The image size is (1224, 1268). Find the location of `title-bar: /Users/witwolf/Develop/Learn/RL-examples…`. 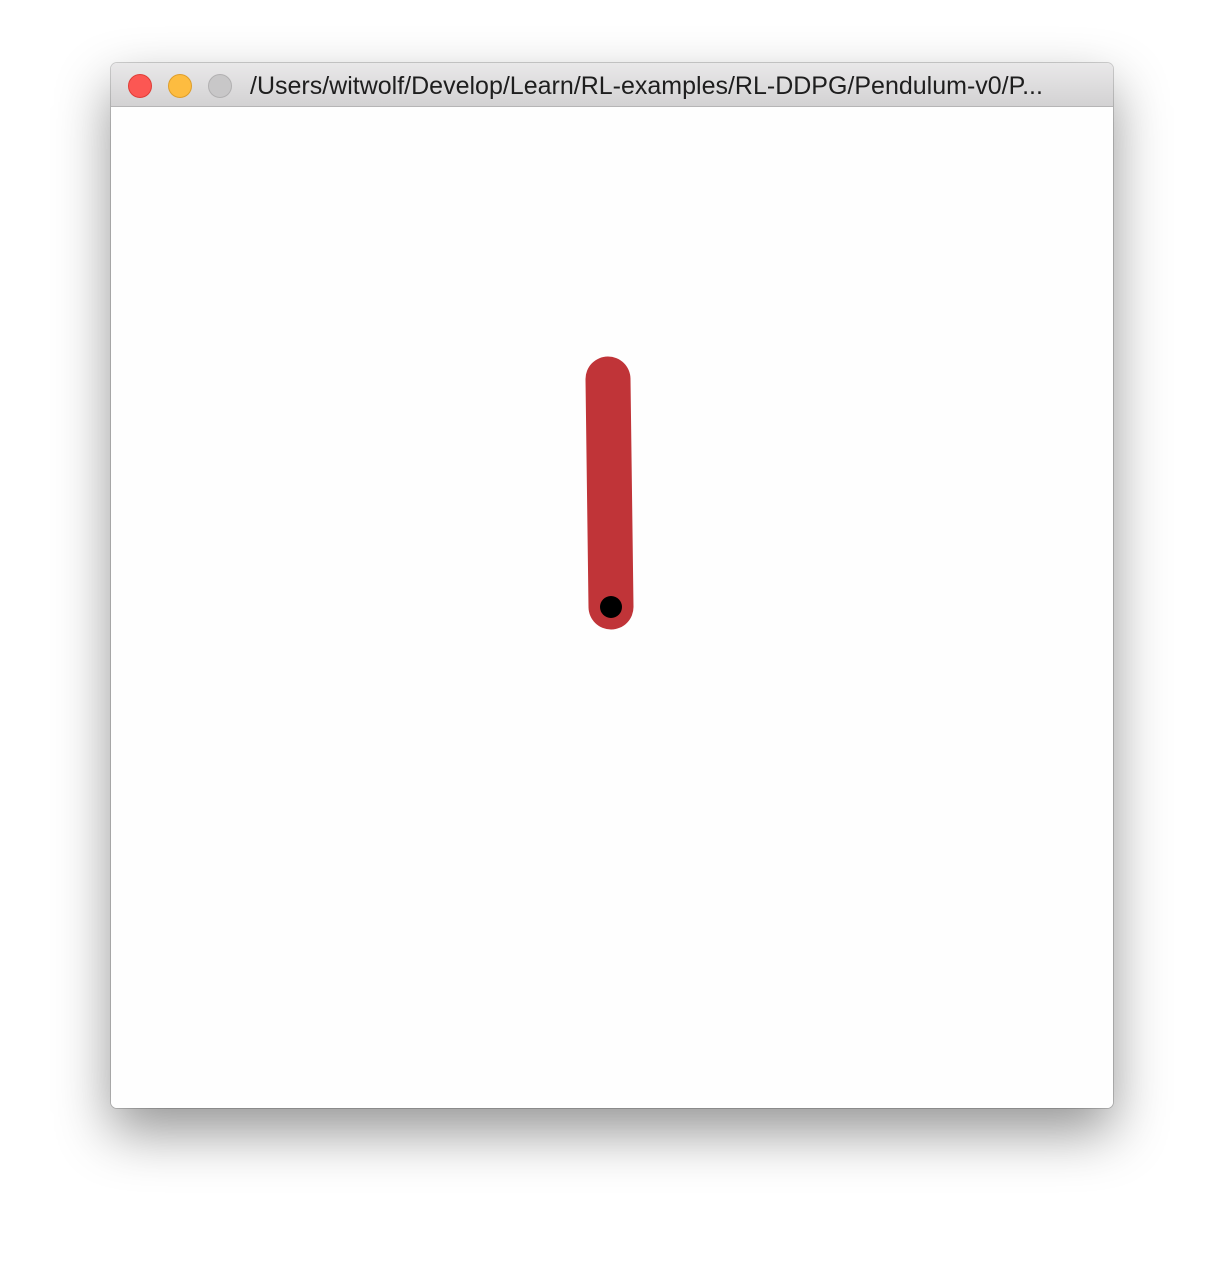

title-bar: /Users/witwolf/Develop/Learn/RL-examples… is located at coordinates (612, 85).